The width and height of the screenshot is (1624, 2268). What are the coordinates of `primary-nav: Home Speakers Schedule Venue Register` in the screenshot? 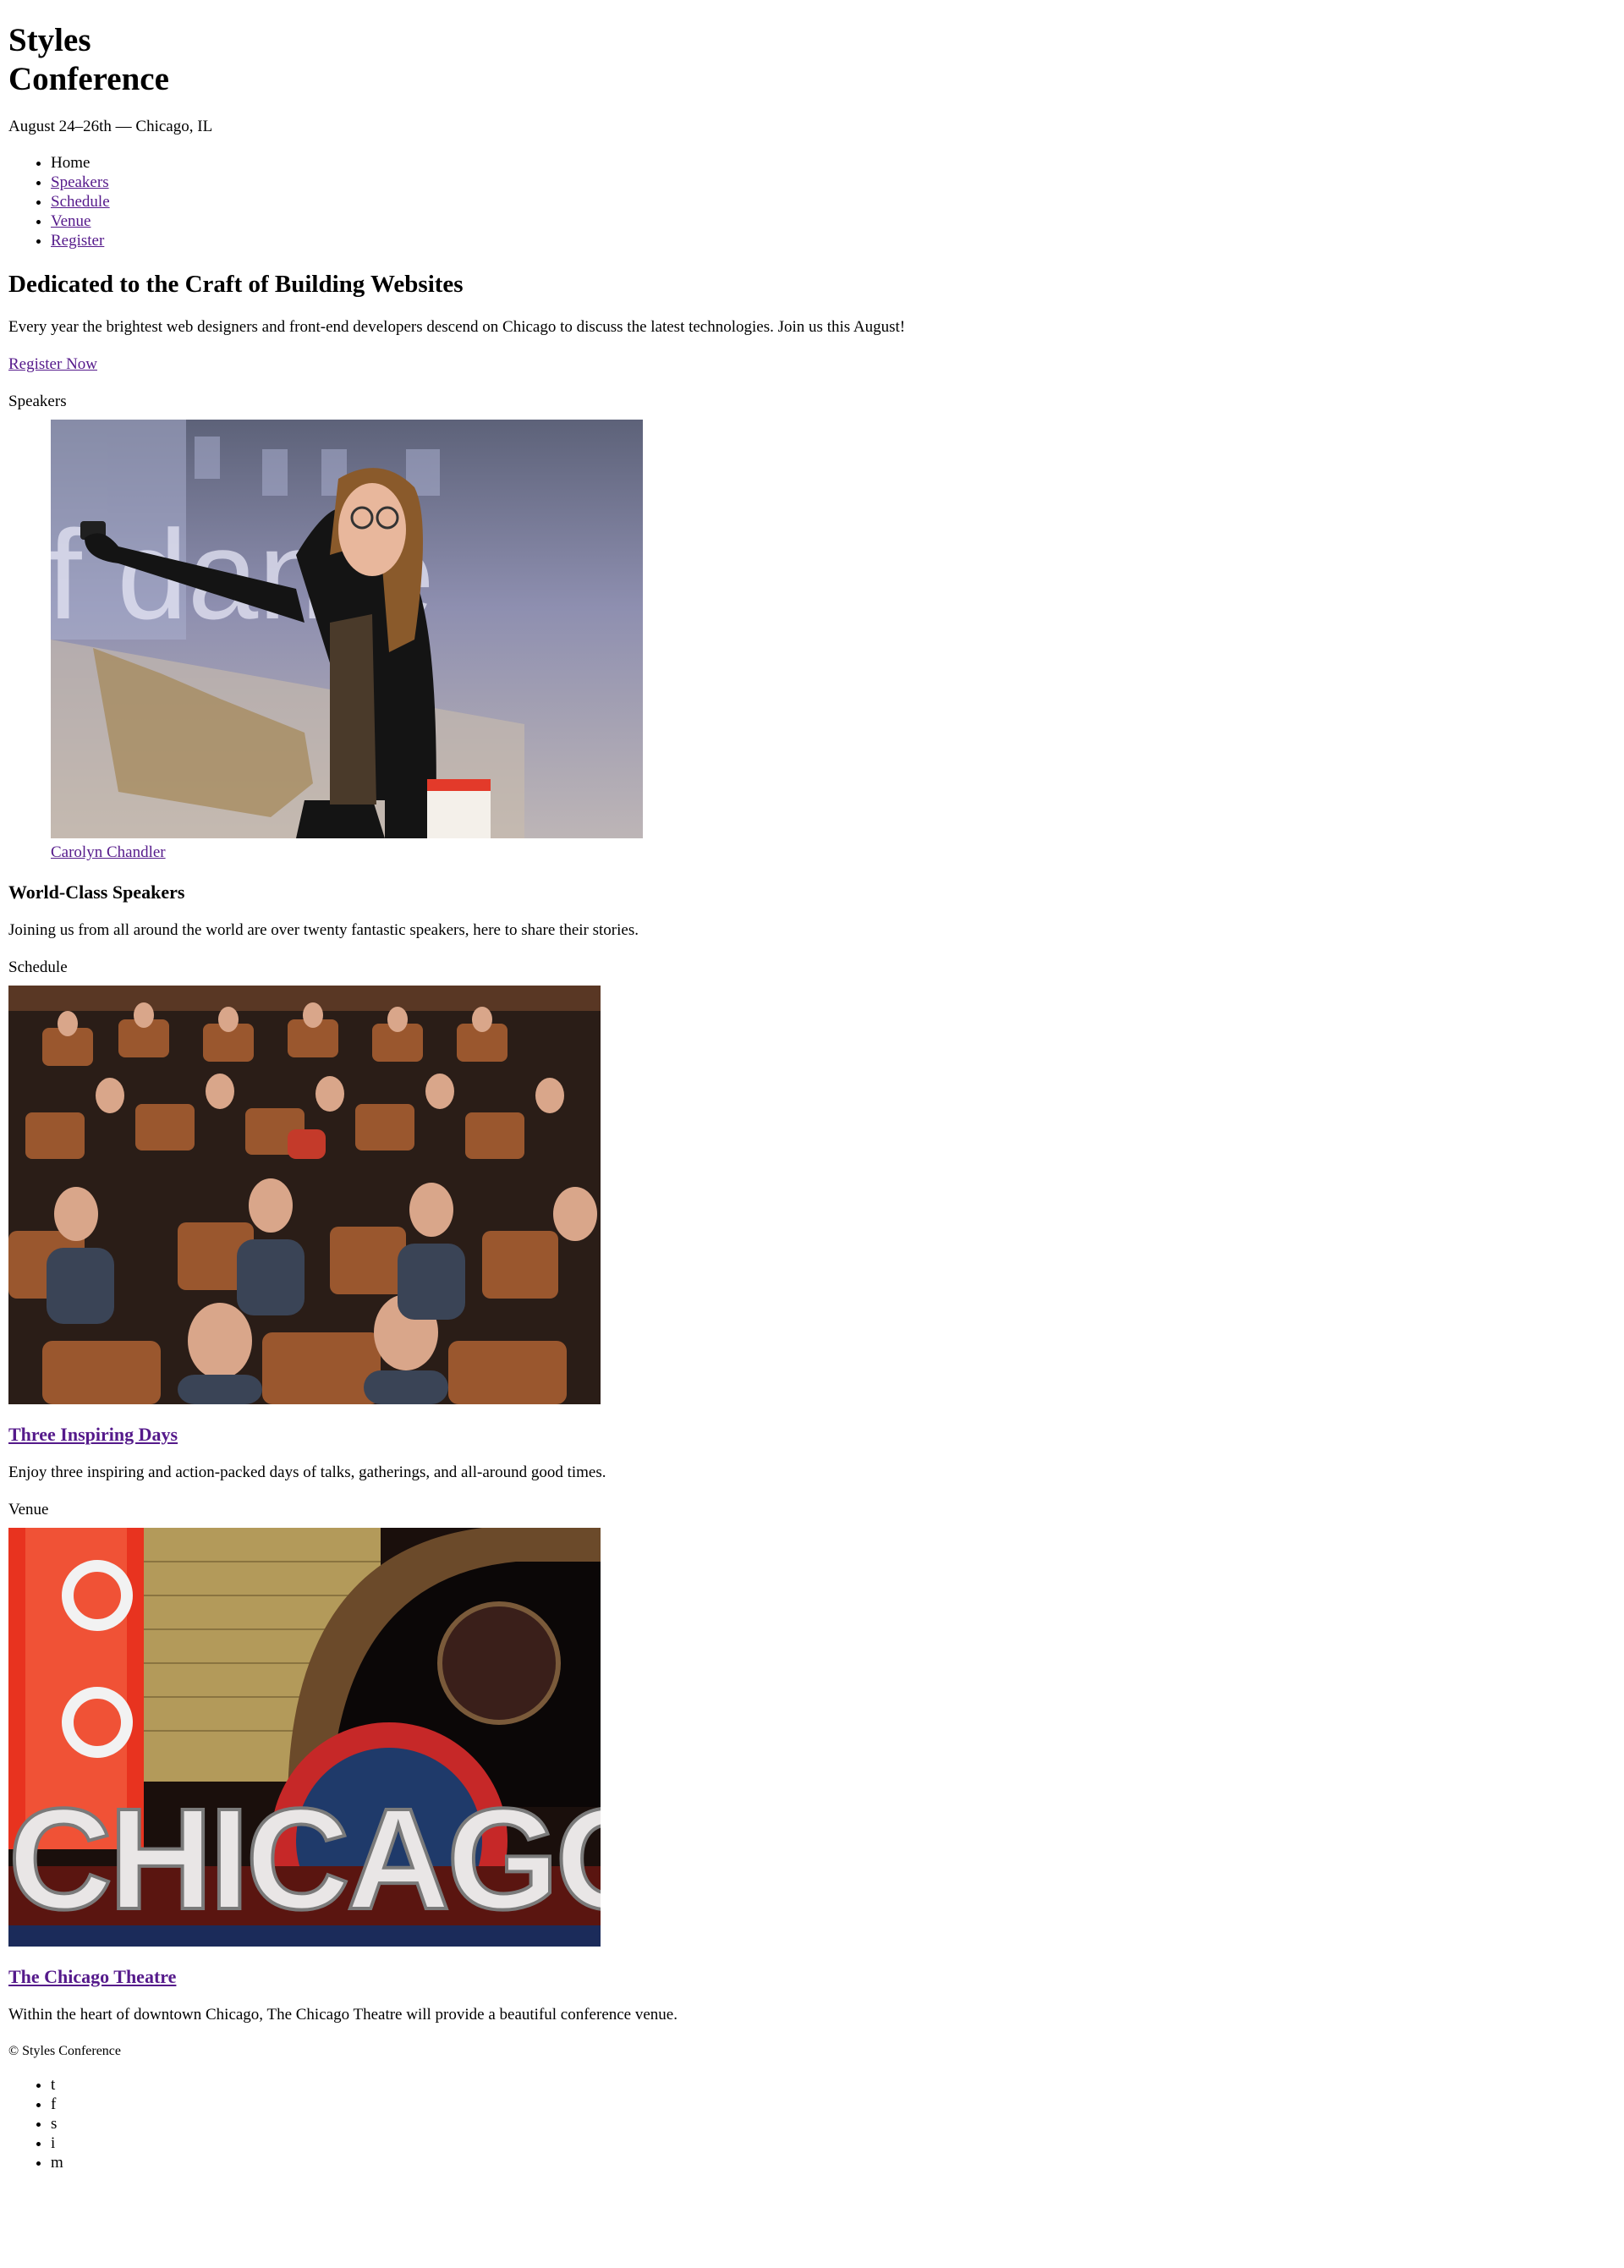 It's located at (812, 201).